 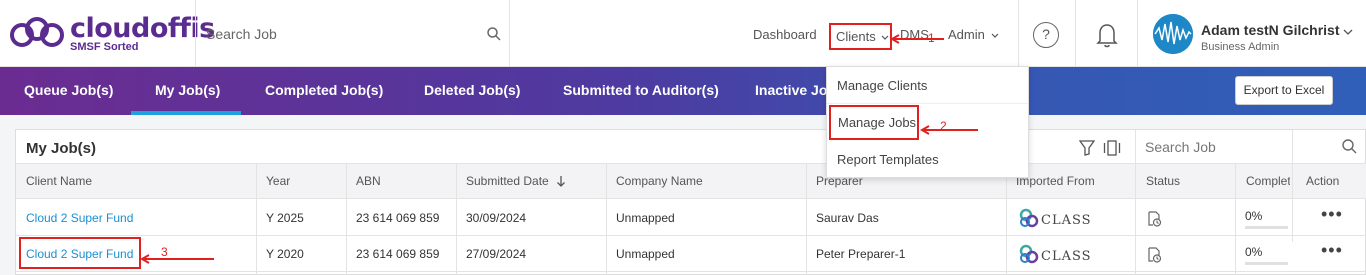 I want to click on column-header: Complet, so click(x=1268, y=181).